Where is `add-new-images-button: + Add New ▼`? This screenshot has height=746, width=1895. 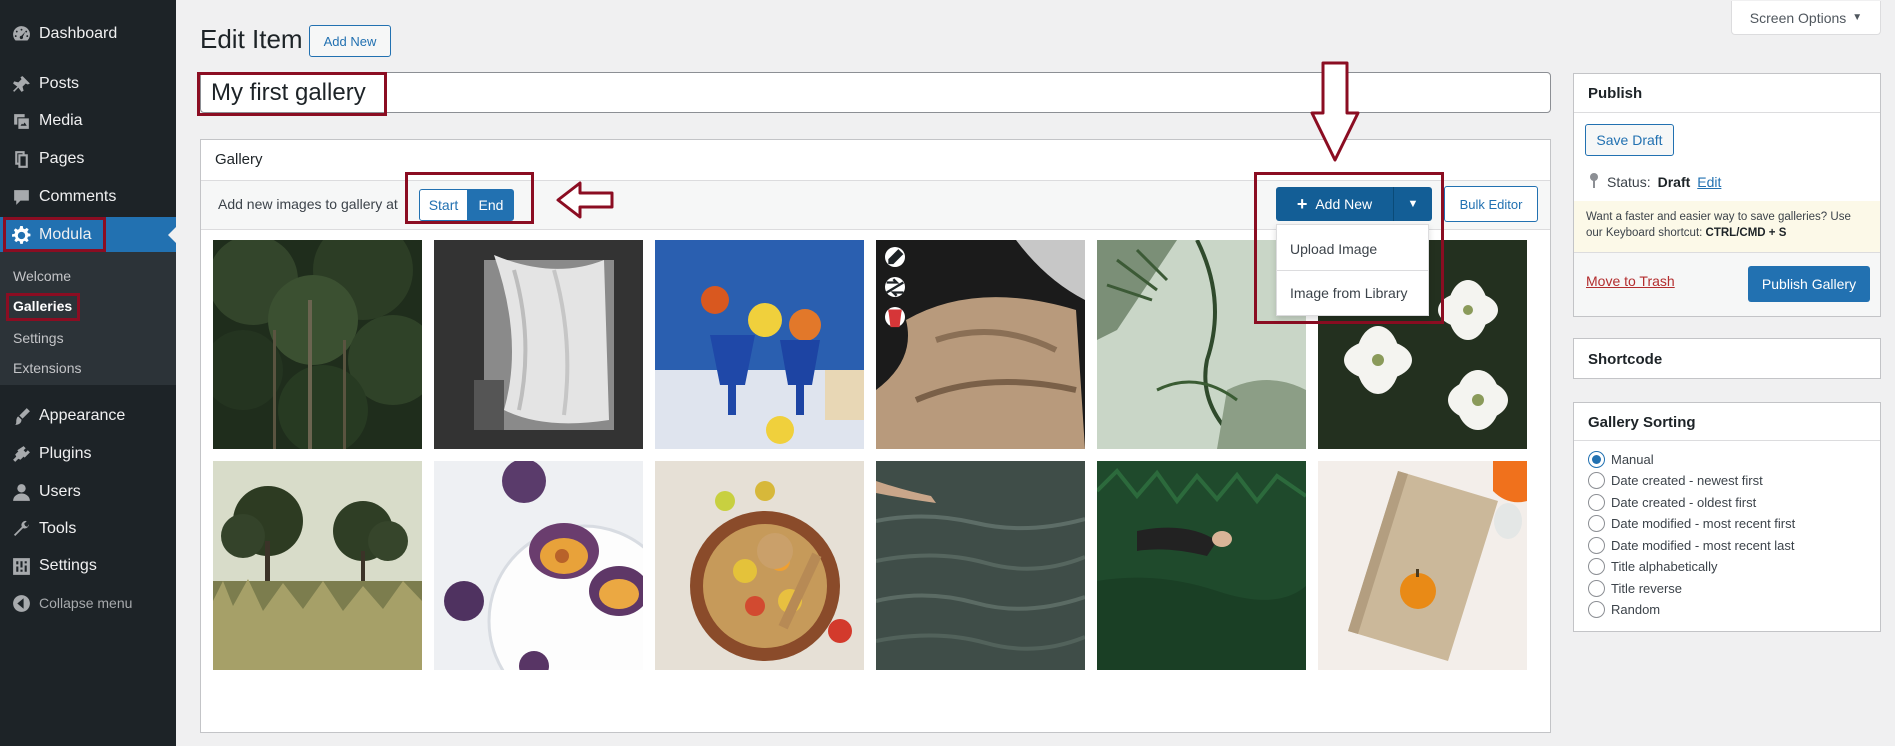 add-new-images-button: + Add New ▼ is located at coordinates (1354, 204).